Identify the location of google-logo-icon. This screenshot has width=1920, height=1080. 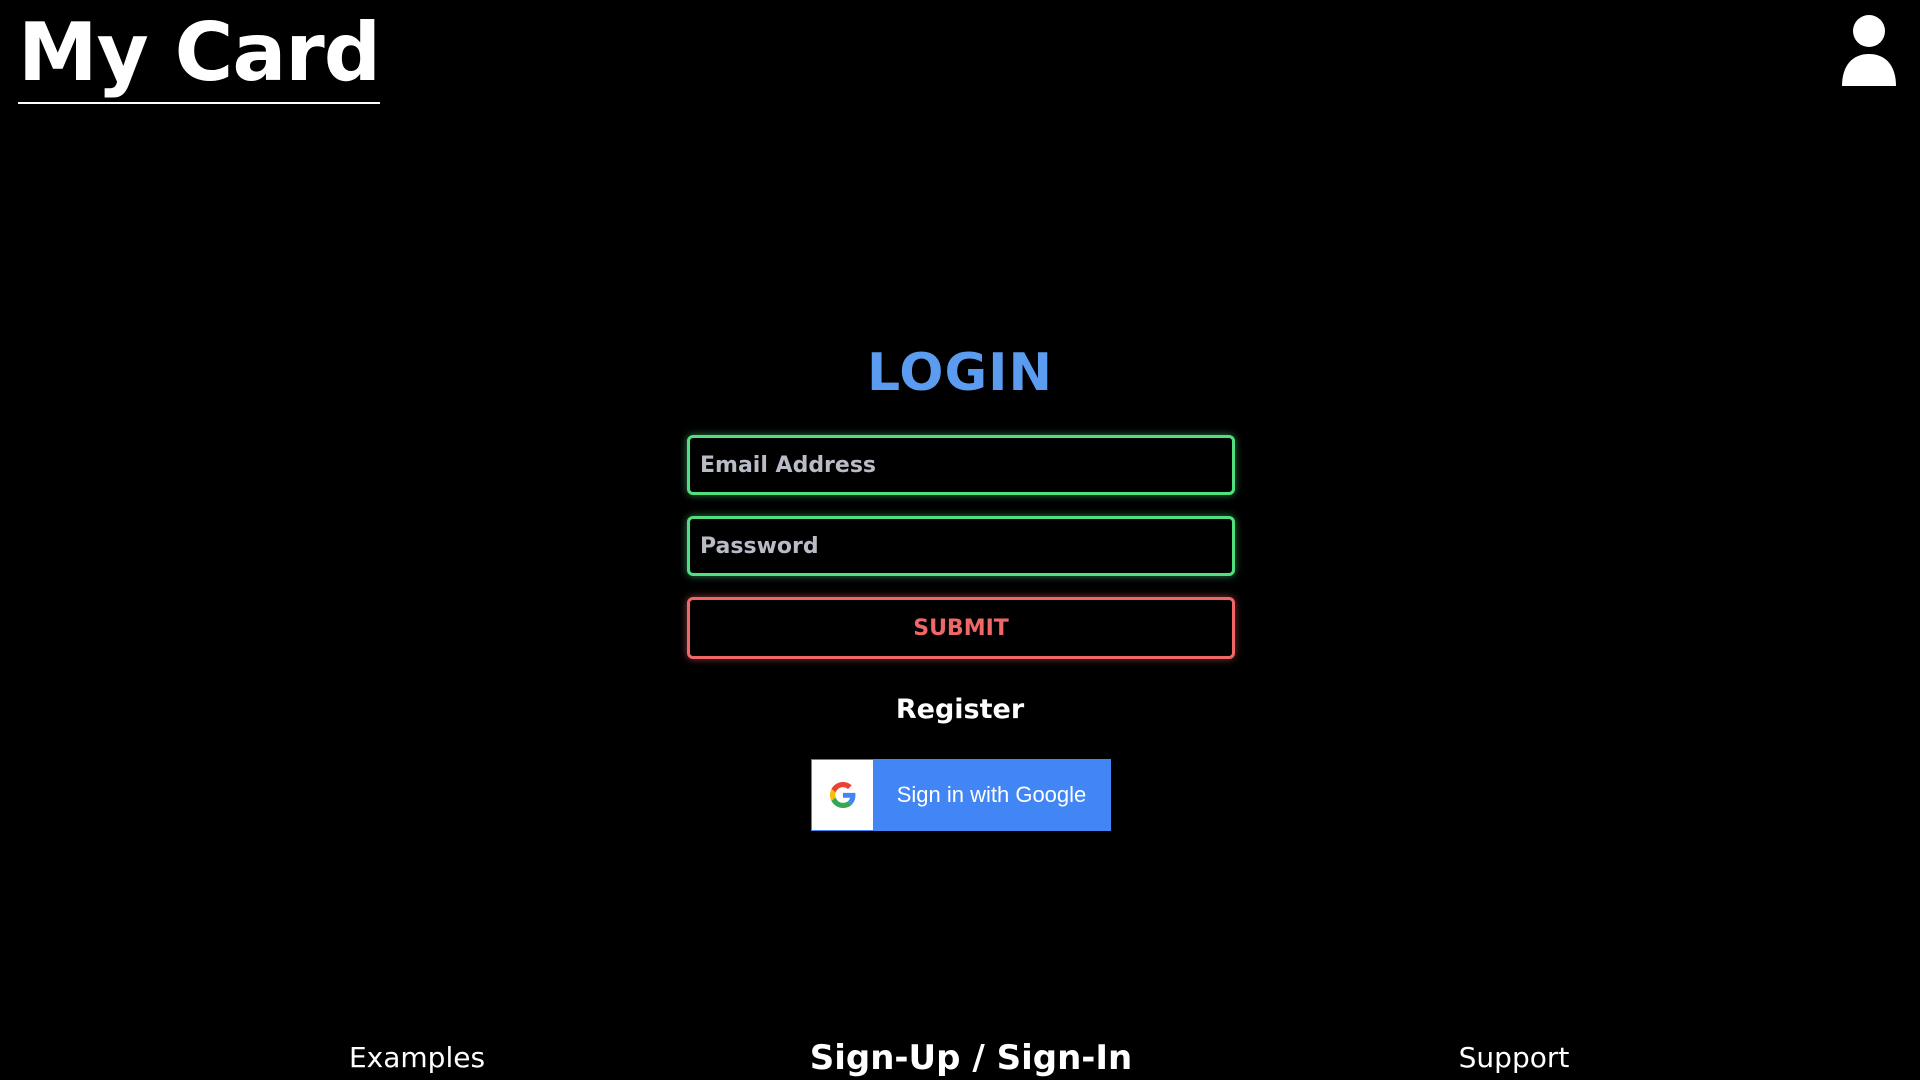
(842, 795).